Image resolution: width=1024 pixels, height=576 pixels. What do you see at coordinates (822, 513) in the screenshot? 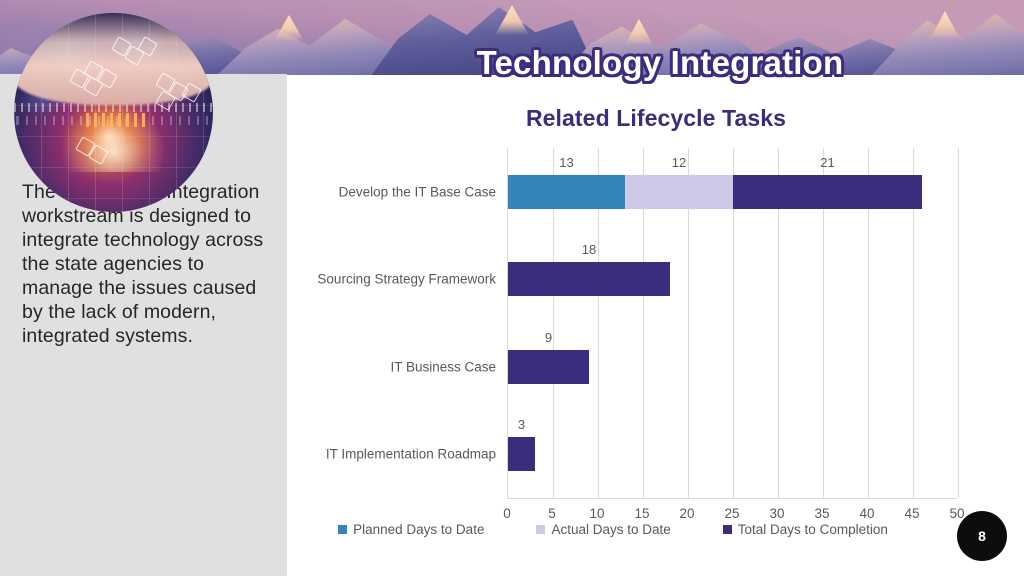
I see `x-axis-tick-label: 35` at bounding box center [822, 513].